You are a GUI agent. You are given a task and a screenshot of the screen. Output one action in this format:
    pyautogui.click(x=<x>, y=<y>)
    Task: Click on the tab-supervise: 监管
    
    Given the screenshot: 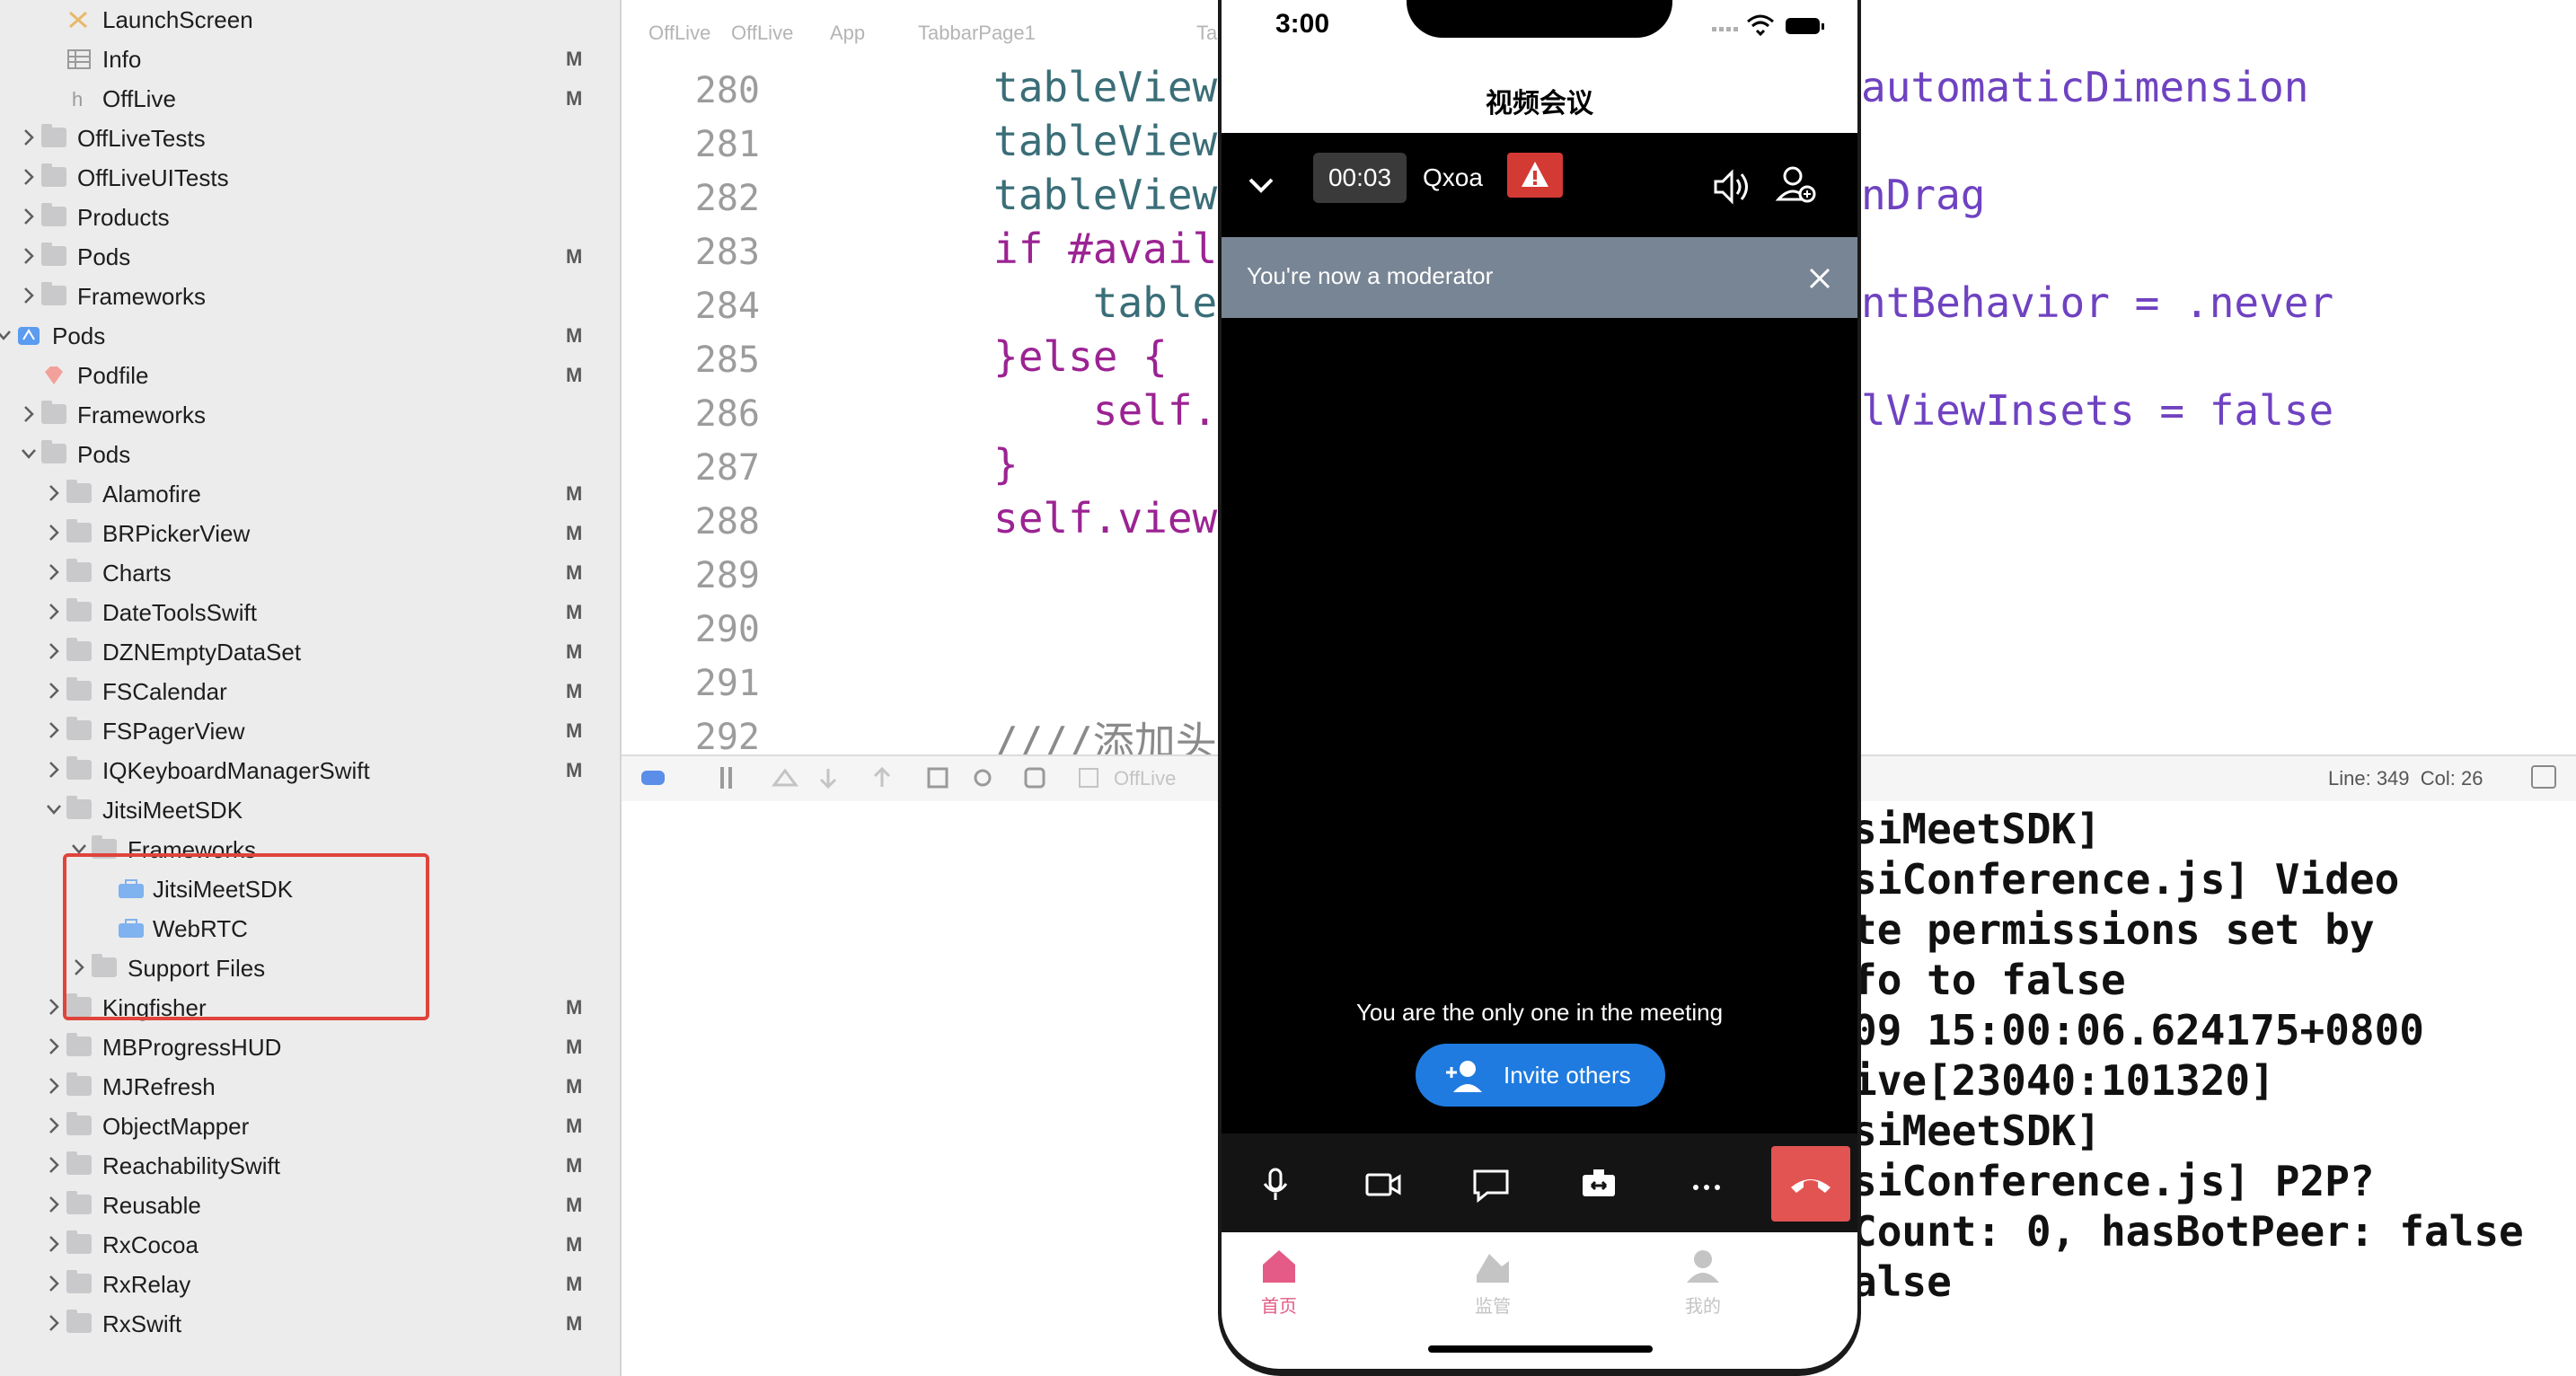 What is the action you would take?
    pyautogui.click(x=1493, y=1281)
    